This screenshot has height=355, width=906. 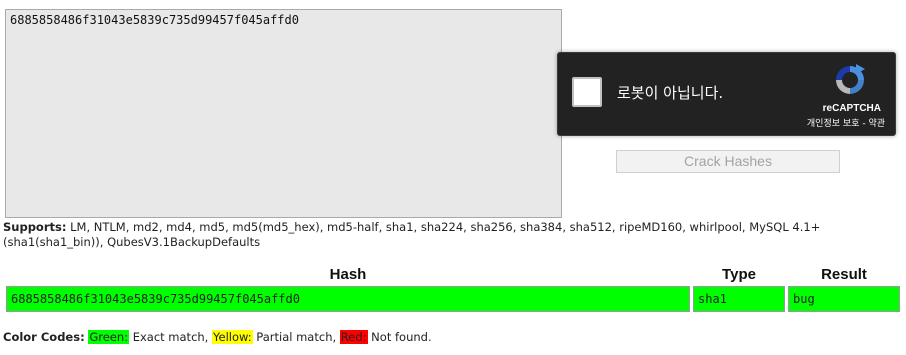 I want to click on recaptcha-brand: reCAPTCHA, so click(x=851, y=108).